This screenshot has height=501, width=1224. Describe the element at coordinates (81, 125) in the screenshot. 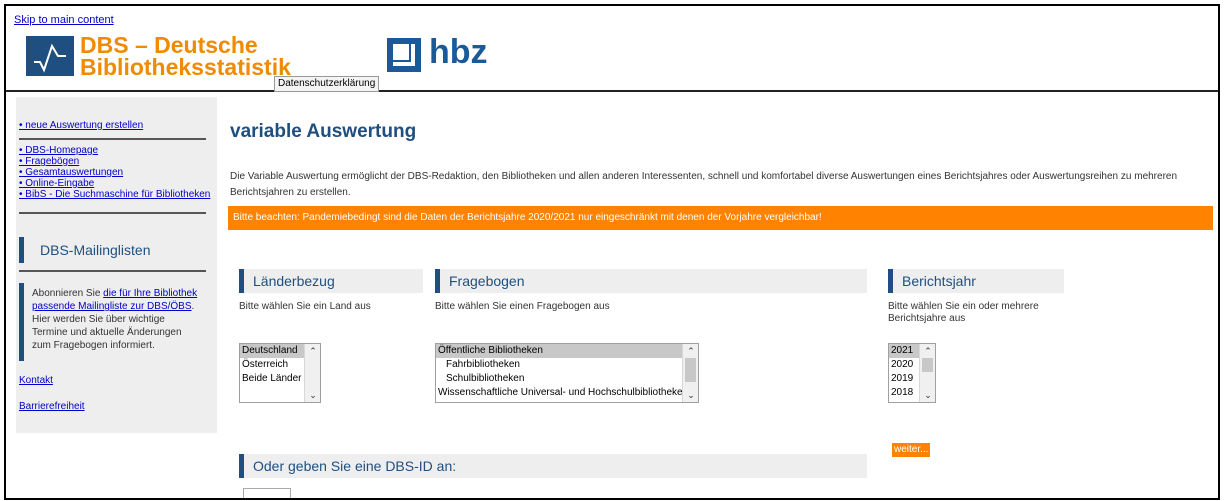

I see `new-report-link: • neue Auswertung erstellen` at that location.